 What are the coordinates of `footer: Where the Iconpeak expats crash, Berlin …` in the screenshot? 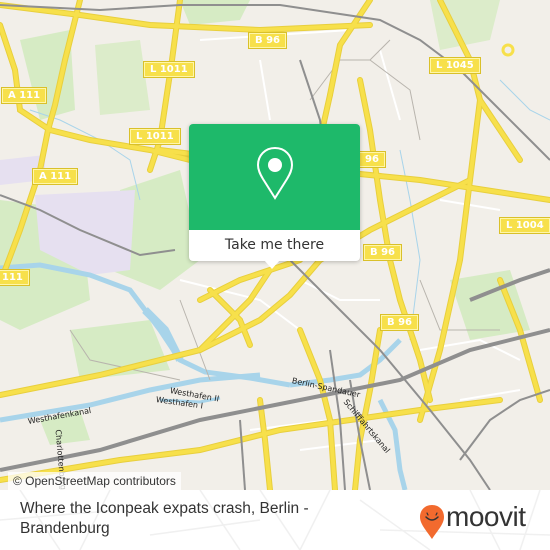 It's located at (275, 520).